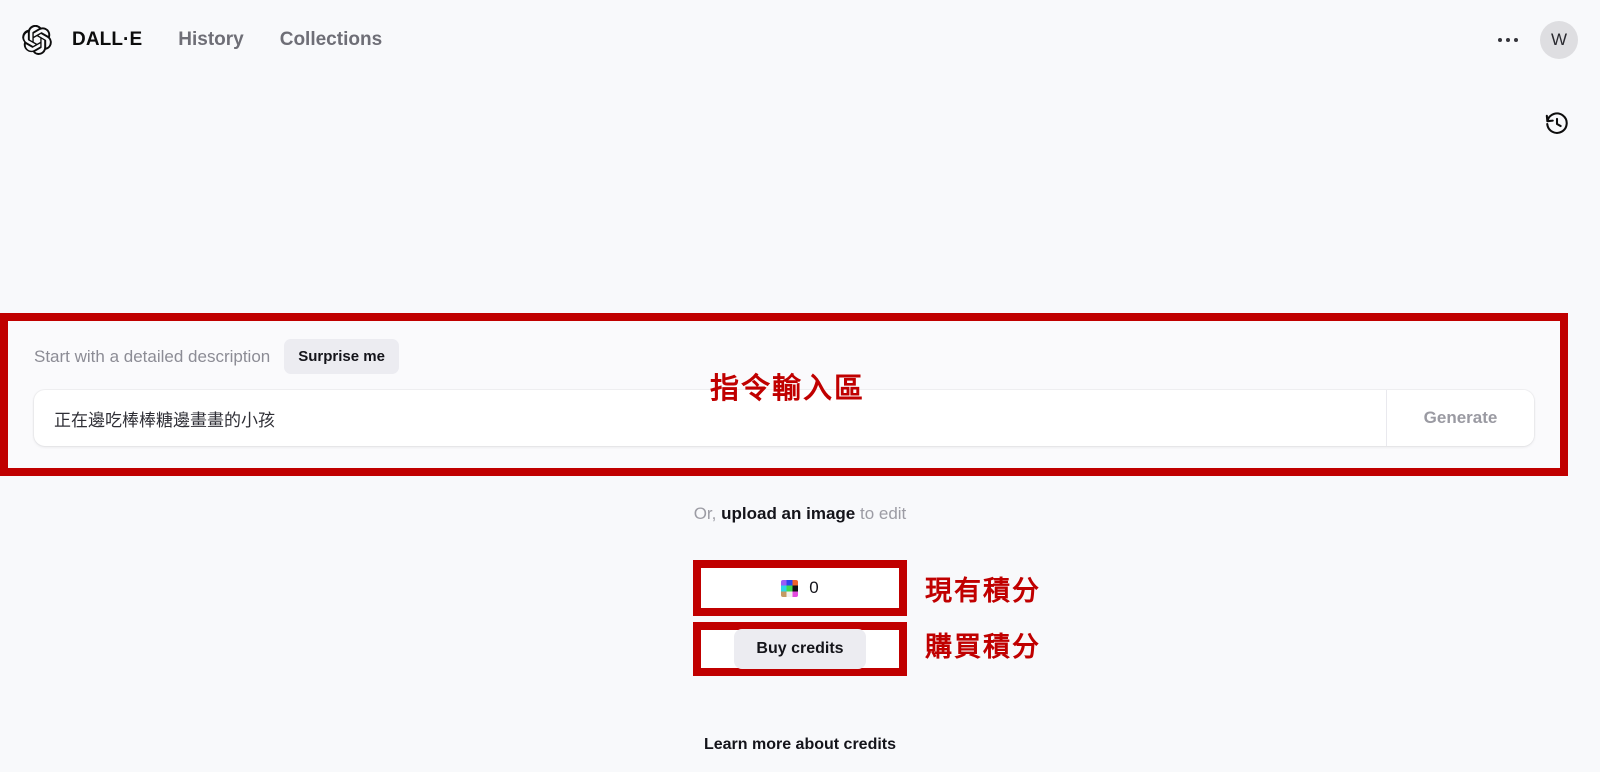 The image size is (1600, 772). I want to click on upload-line-suffix: to edit, so click(881, 513).